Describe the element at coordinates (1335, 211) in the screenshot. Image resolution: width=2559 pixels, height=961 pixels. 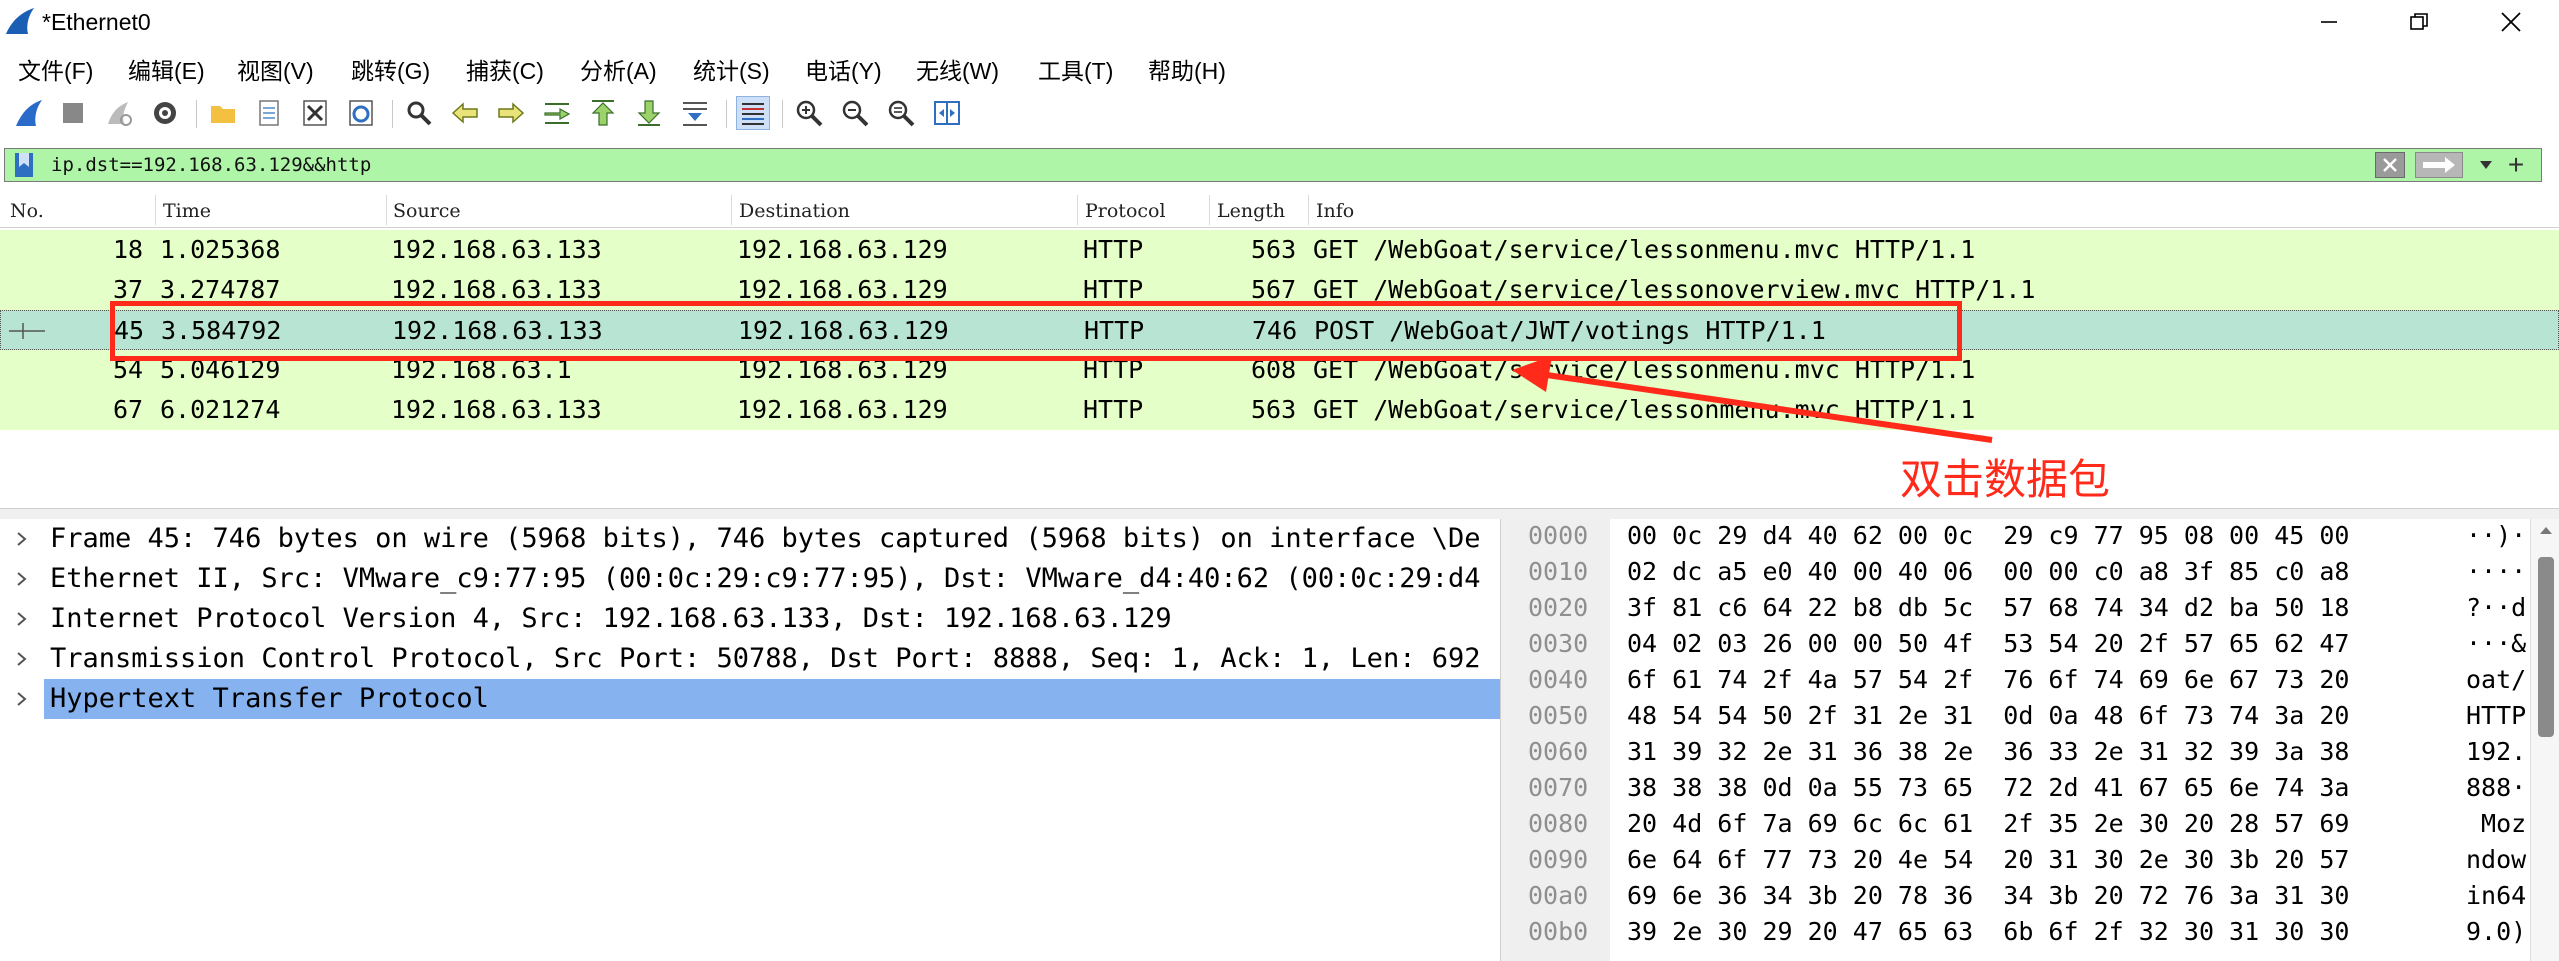
I see `column-header-info: Info` at that location.